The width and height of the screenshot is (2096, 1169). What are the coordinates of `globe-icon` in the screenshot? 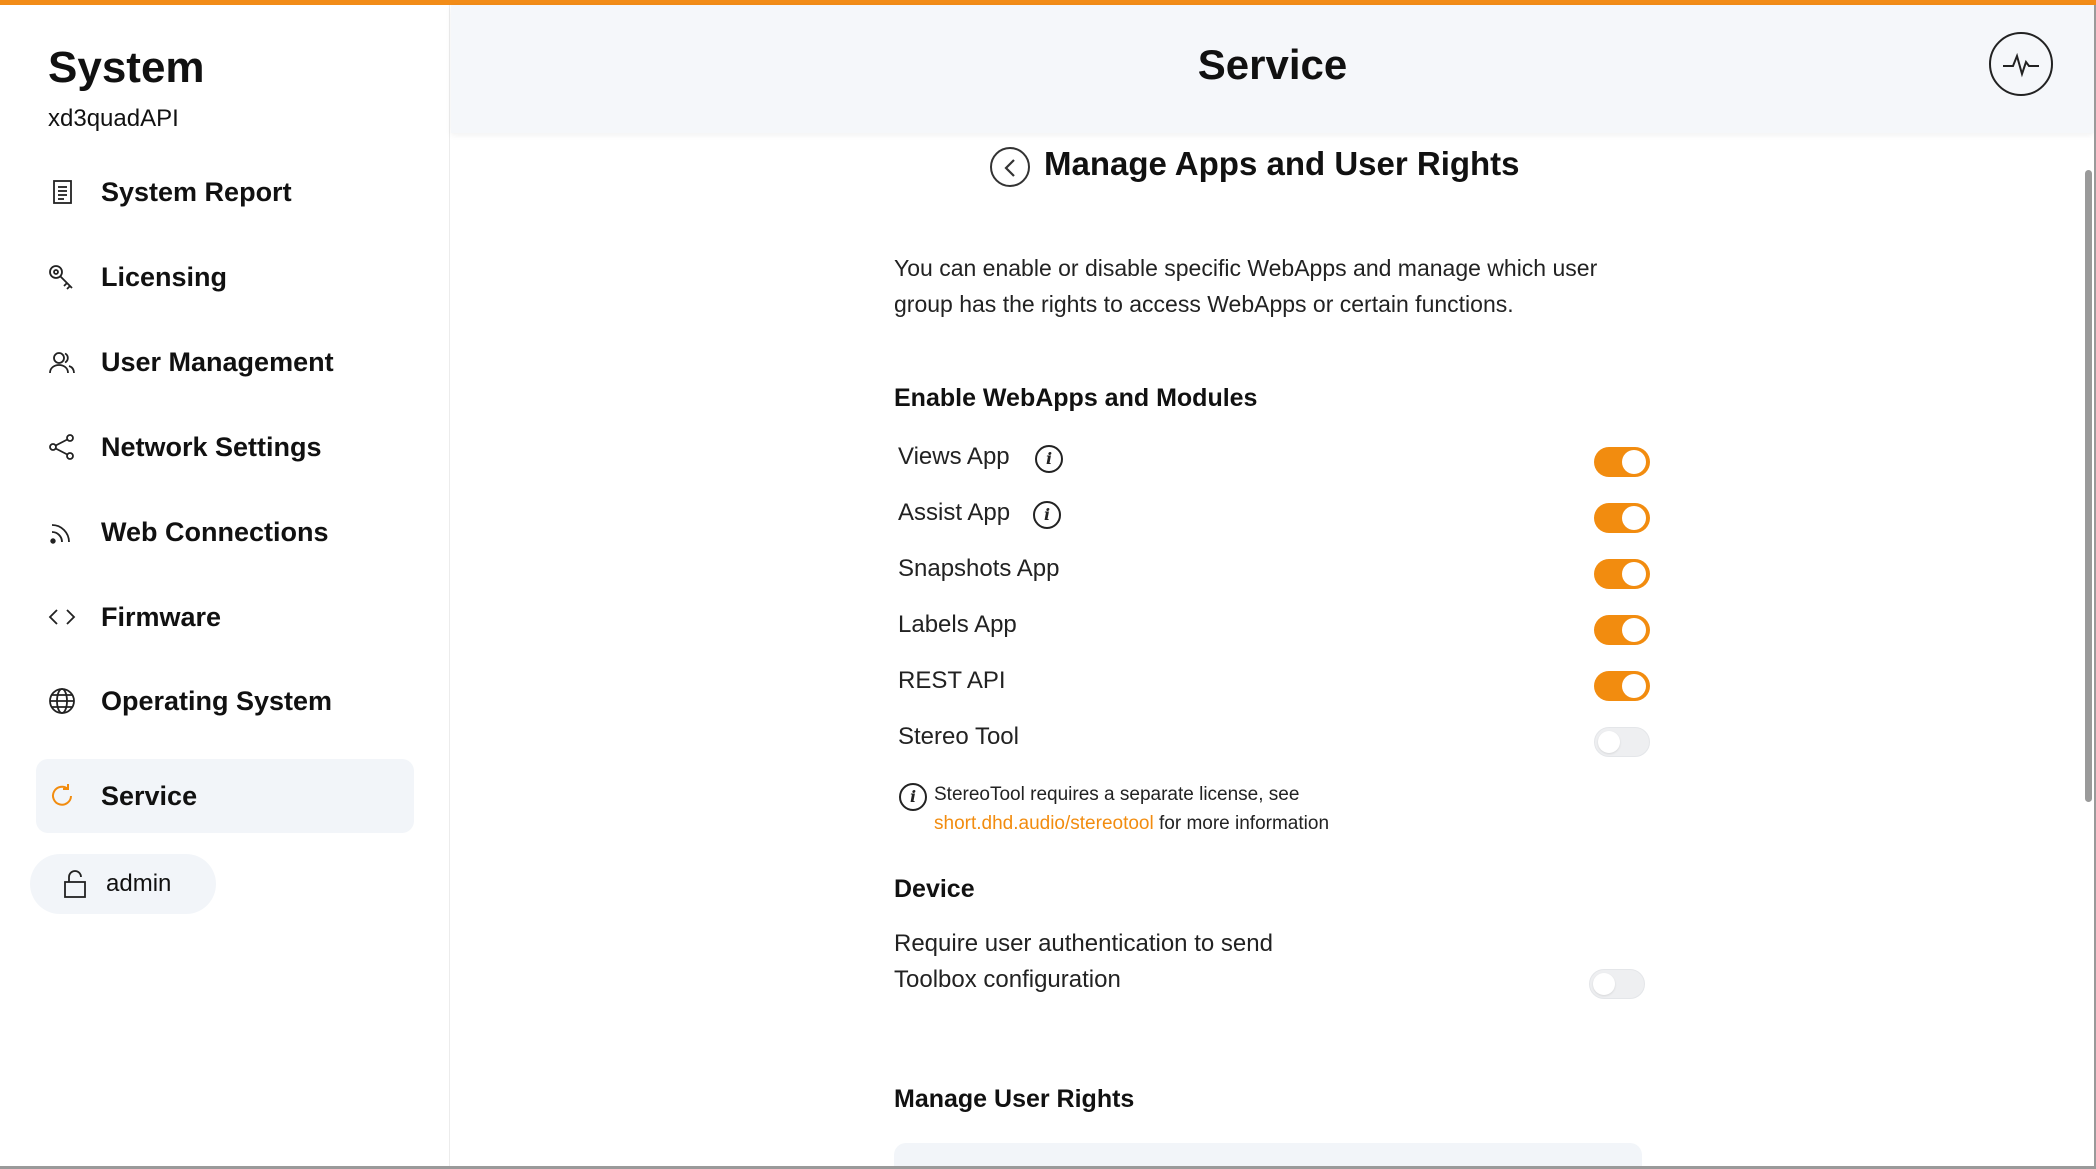 It's located at (62, 701).